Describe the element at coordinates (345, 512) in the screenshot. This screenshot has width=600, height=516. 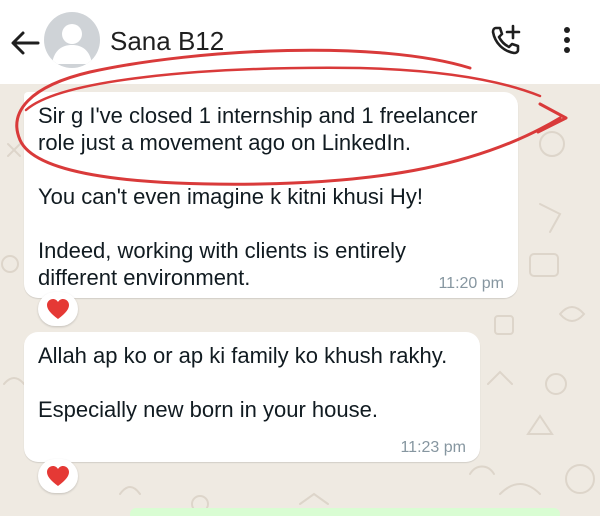
I see `outgoing-bubble-edge` at that location.